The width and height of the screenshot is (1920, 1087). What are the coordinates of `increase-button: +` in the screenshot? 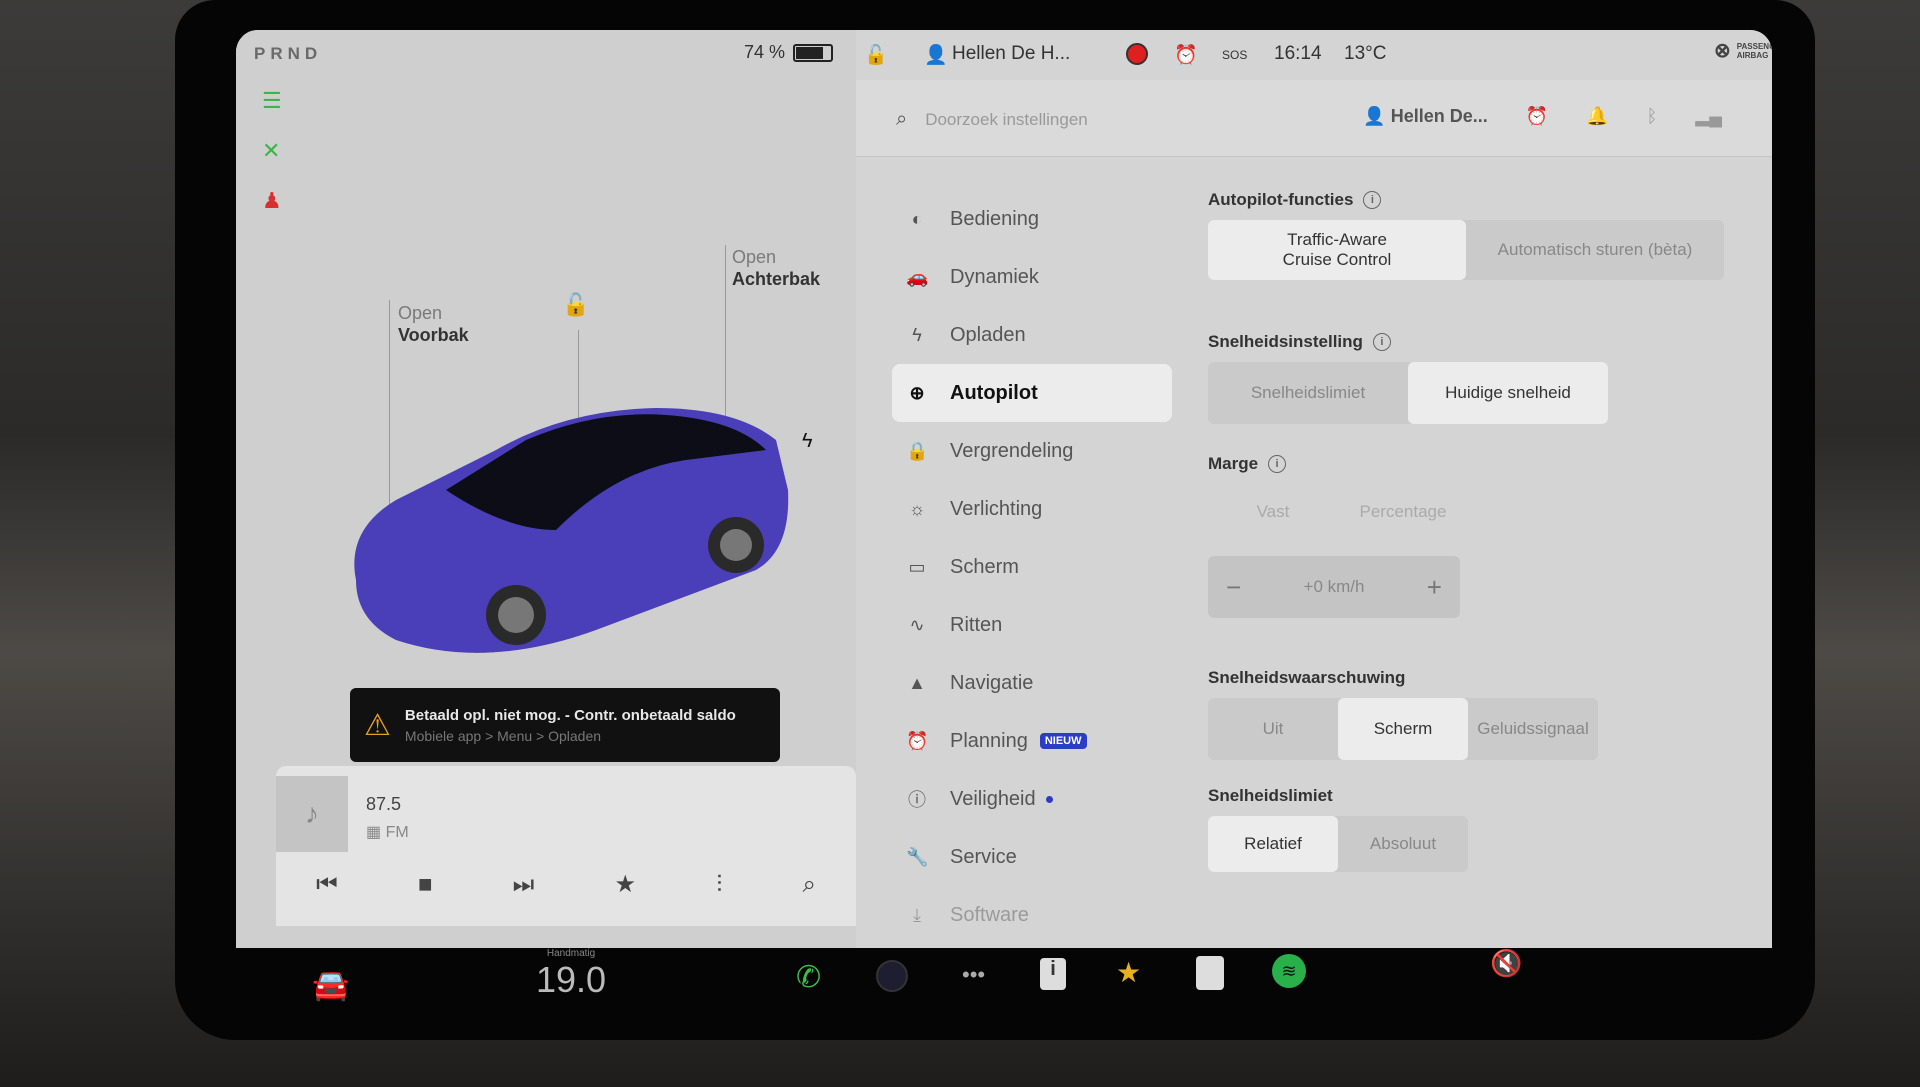 It's located at (1434, 587).